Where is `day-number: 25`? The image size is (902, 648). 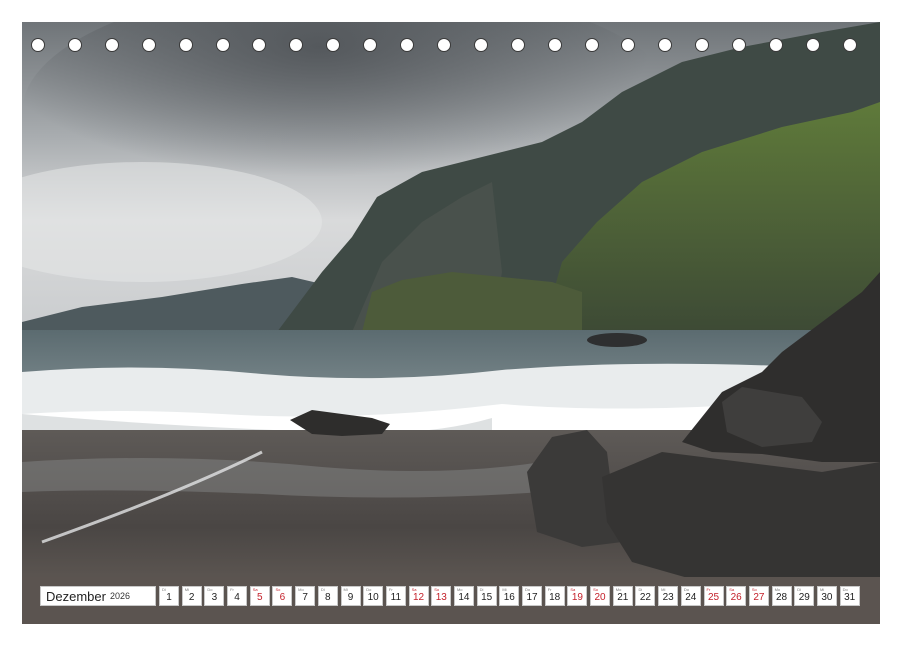 day-number: 25 is located at coordinates (713, 597).